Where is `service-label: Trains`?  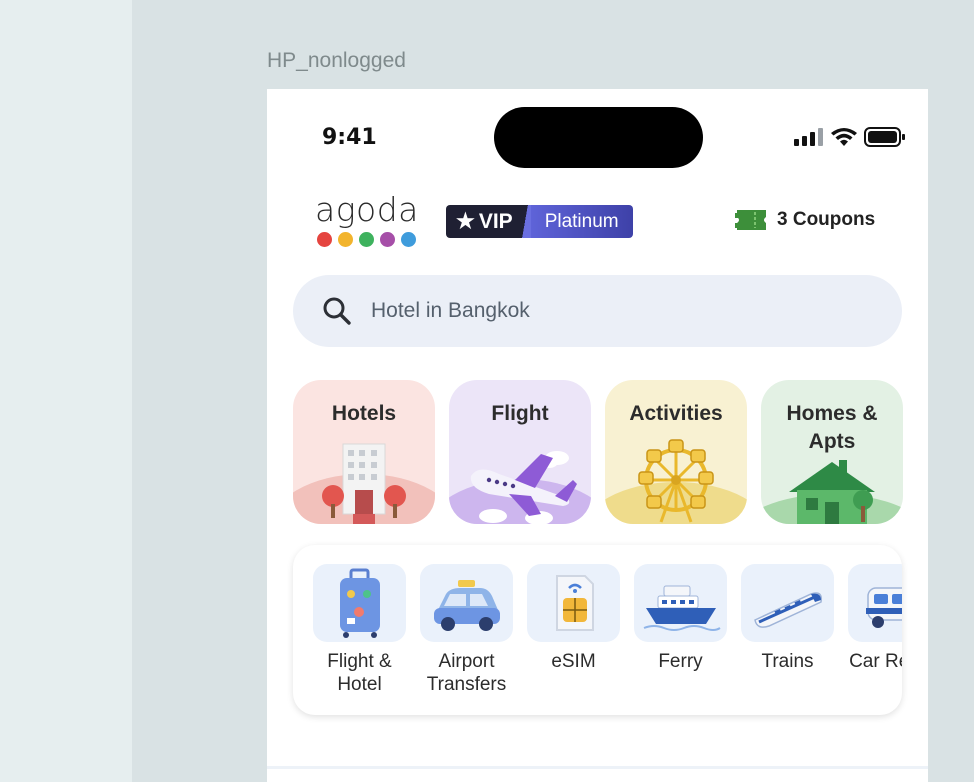 service-label: Trains is located at coordinates (787, 661).